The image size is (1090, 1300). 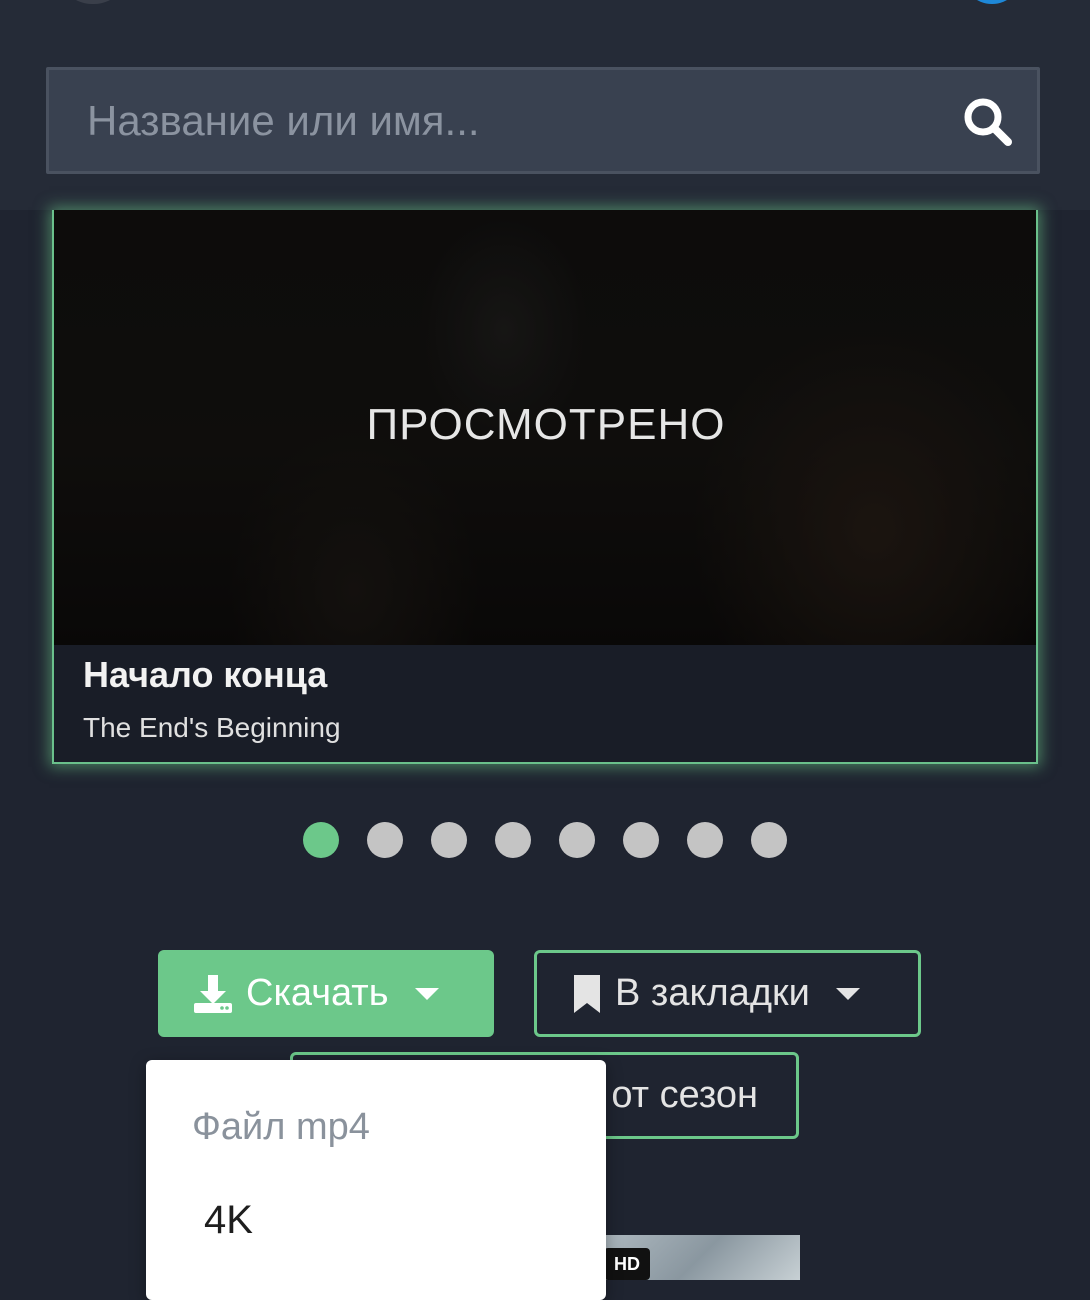 I want to click on search-box, so click(x=543, y=120).